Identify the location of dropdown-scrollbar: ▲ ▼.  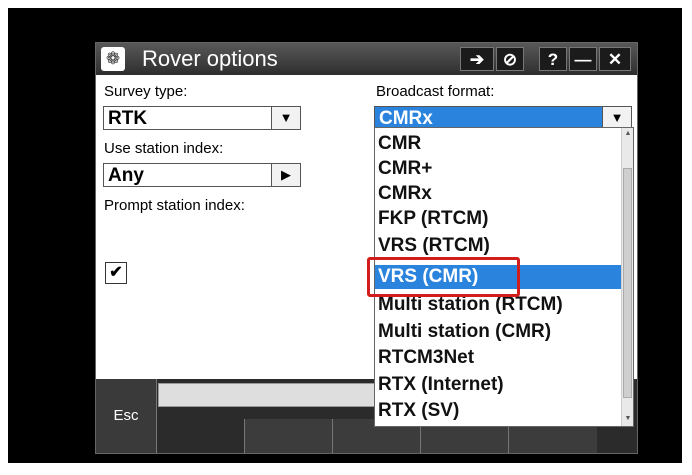
(627, 277).